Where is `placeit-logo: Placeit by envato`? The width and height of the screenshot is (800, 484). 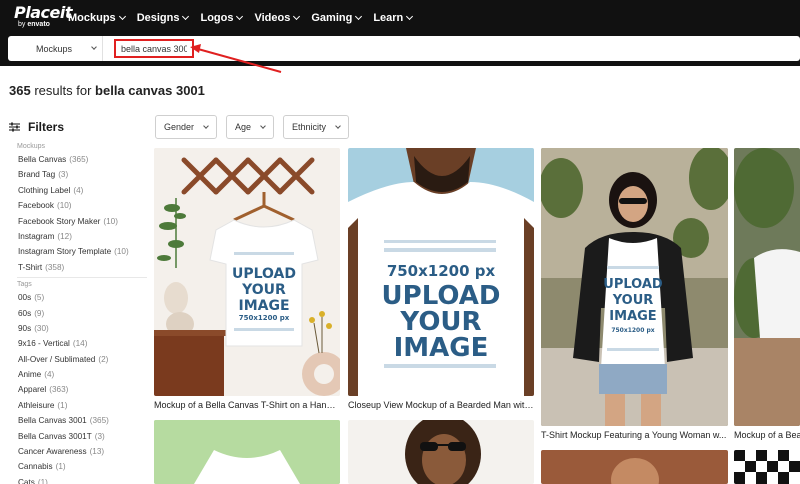 placeit-logo: Placeit by envato is located at coordinates (43, 16).